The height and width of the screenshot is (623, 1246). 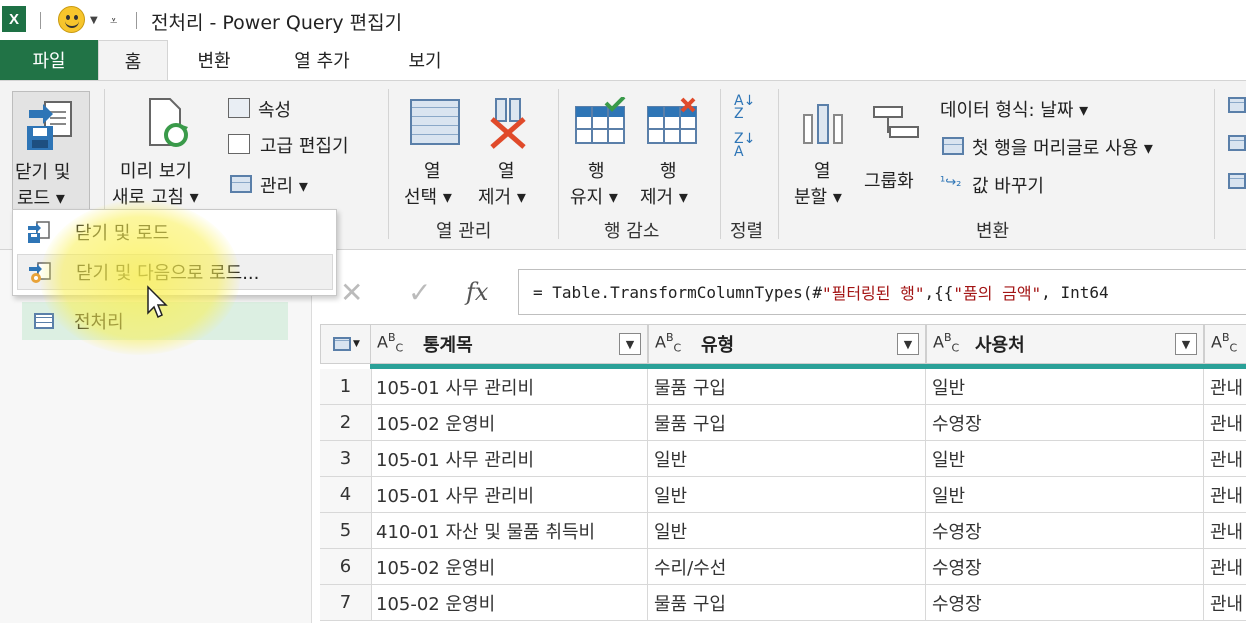 I want to click on choose-columns-label: 열, so click(x=432, y=171).